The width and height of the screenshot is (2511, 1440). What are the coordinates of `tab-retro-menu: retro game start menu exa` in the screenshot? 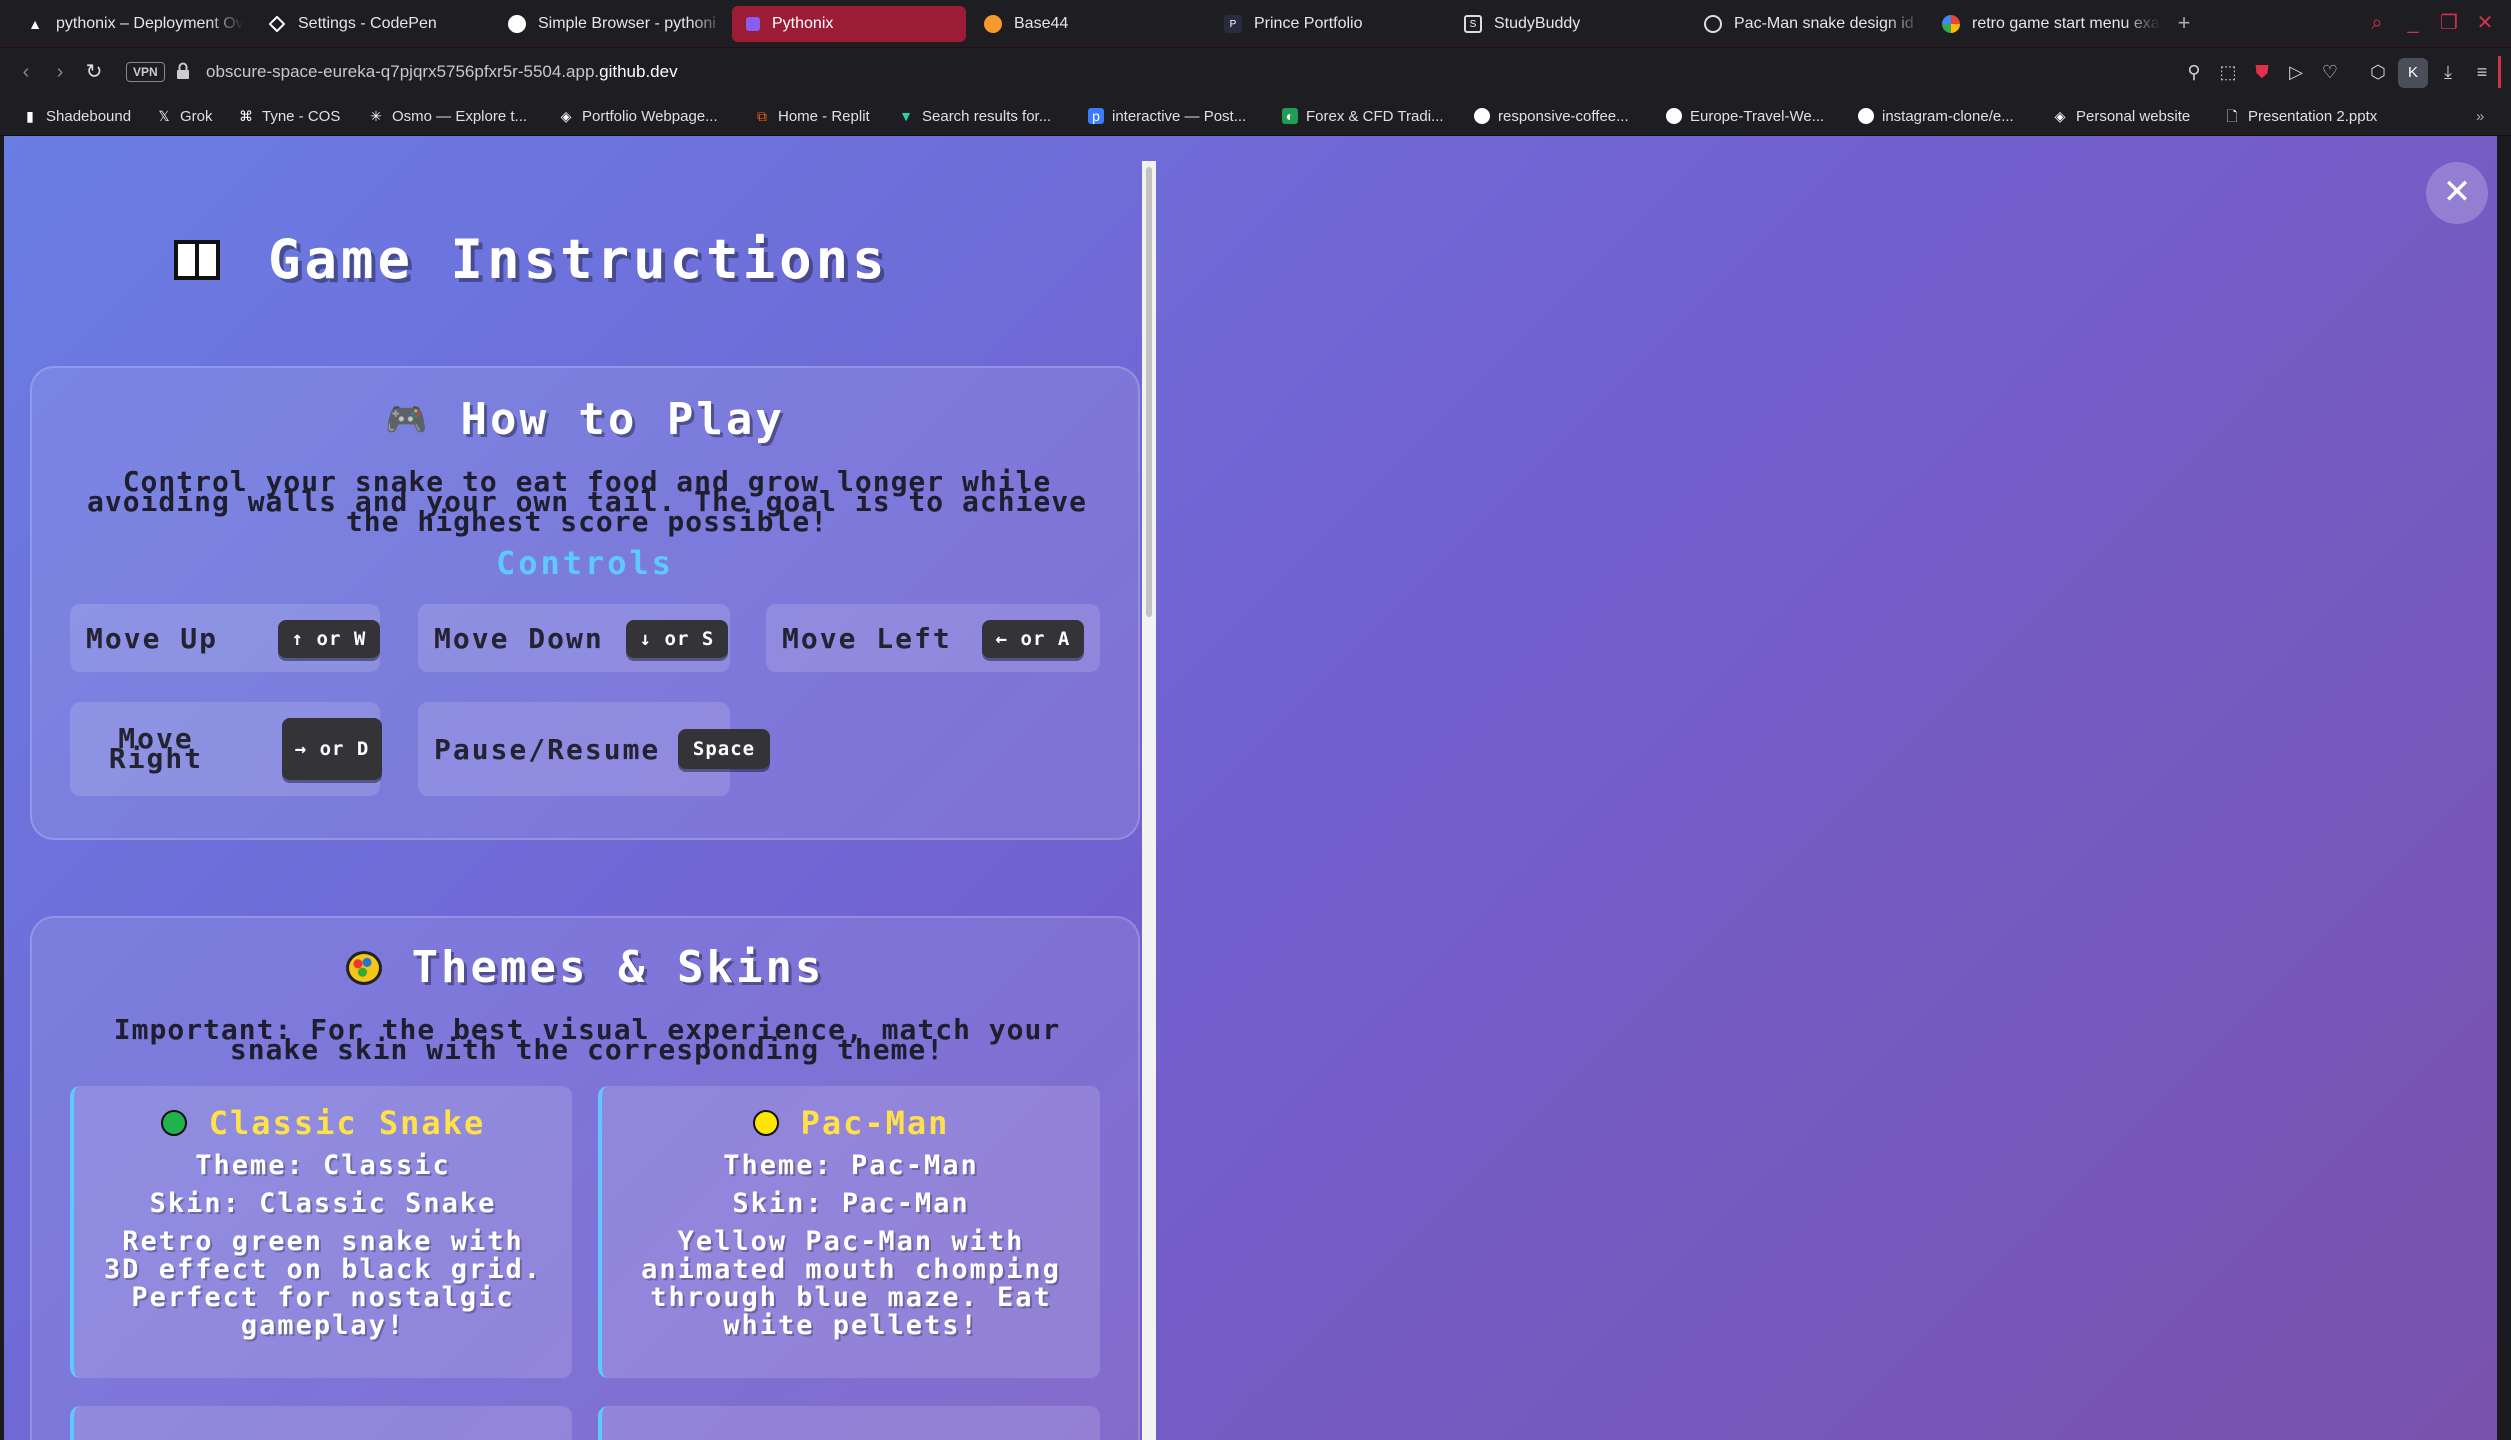 It's located at (2044, 24).